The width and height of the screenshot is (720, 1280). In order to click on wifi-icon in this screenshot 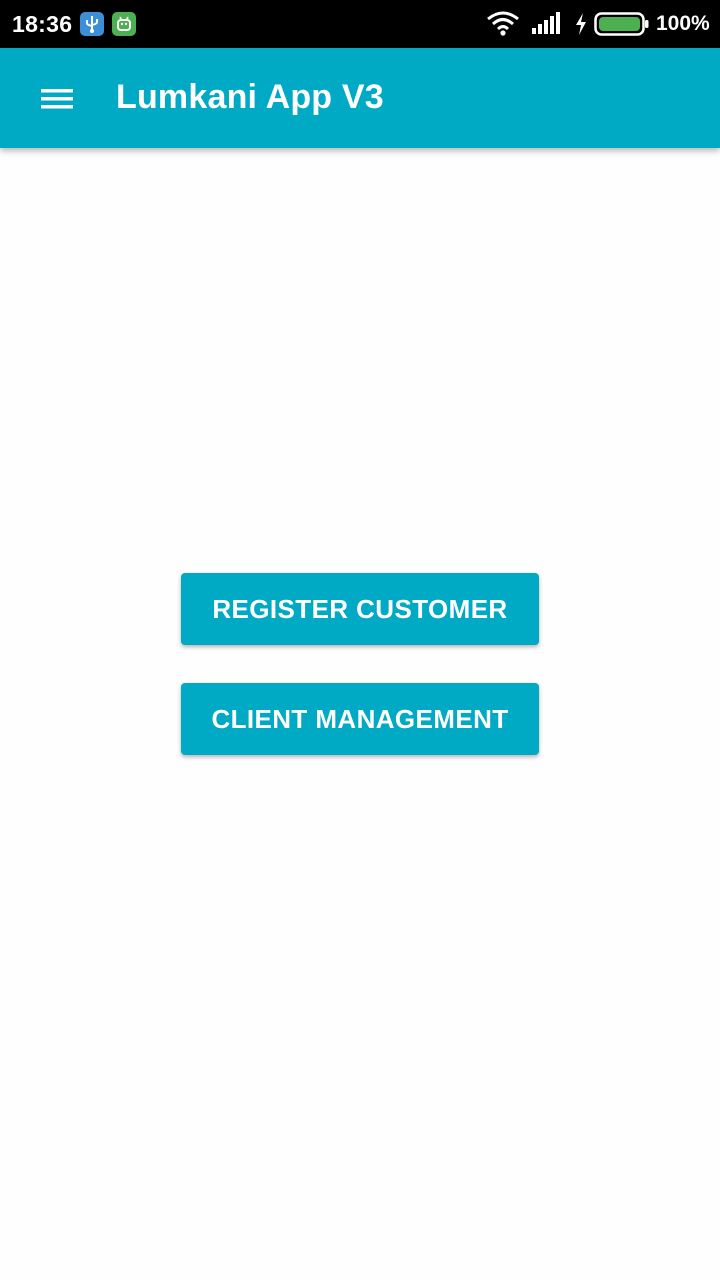, I will do `click(503, 26)`.